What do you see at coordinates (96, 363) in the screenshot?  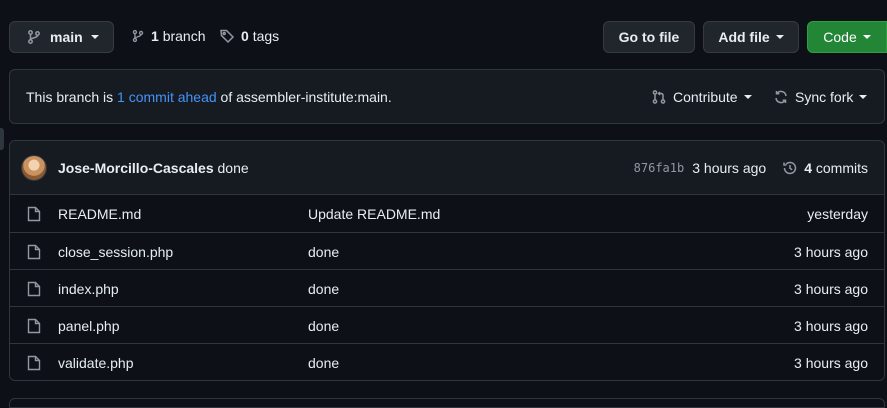 I see `file-name: validate.php` at bounding box center [96, 363].